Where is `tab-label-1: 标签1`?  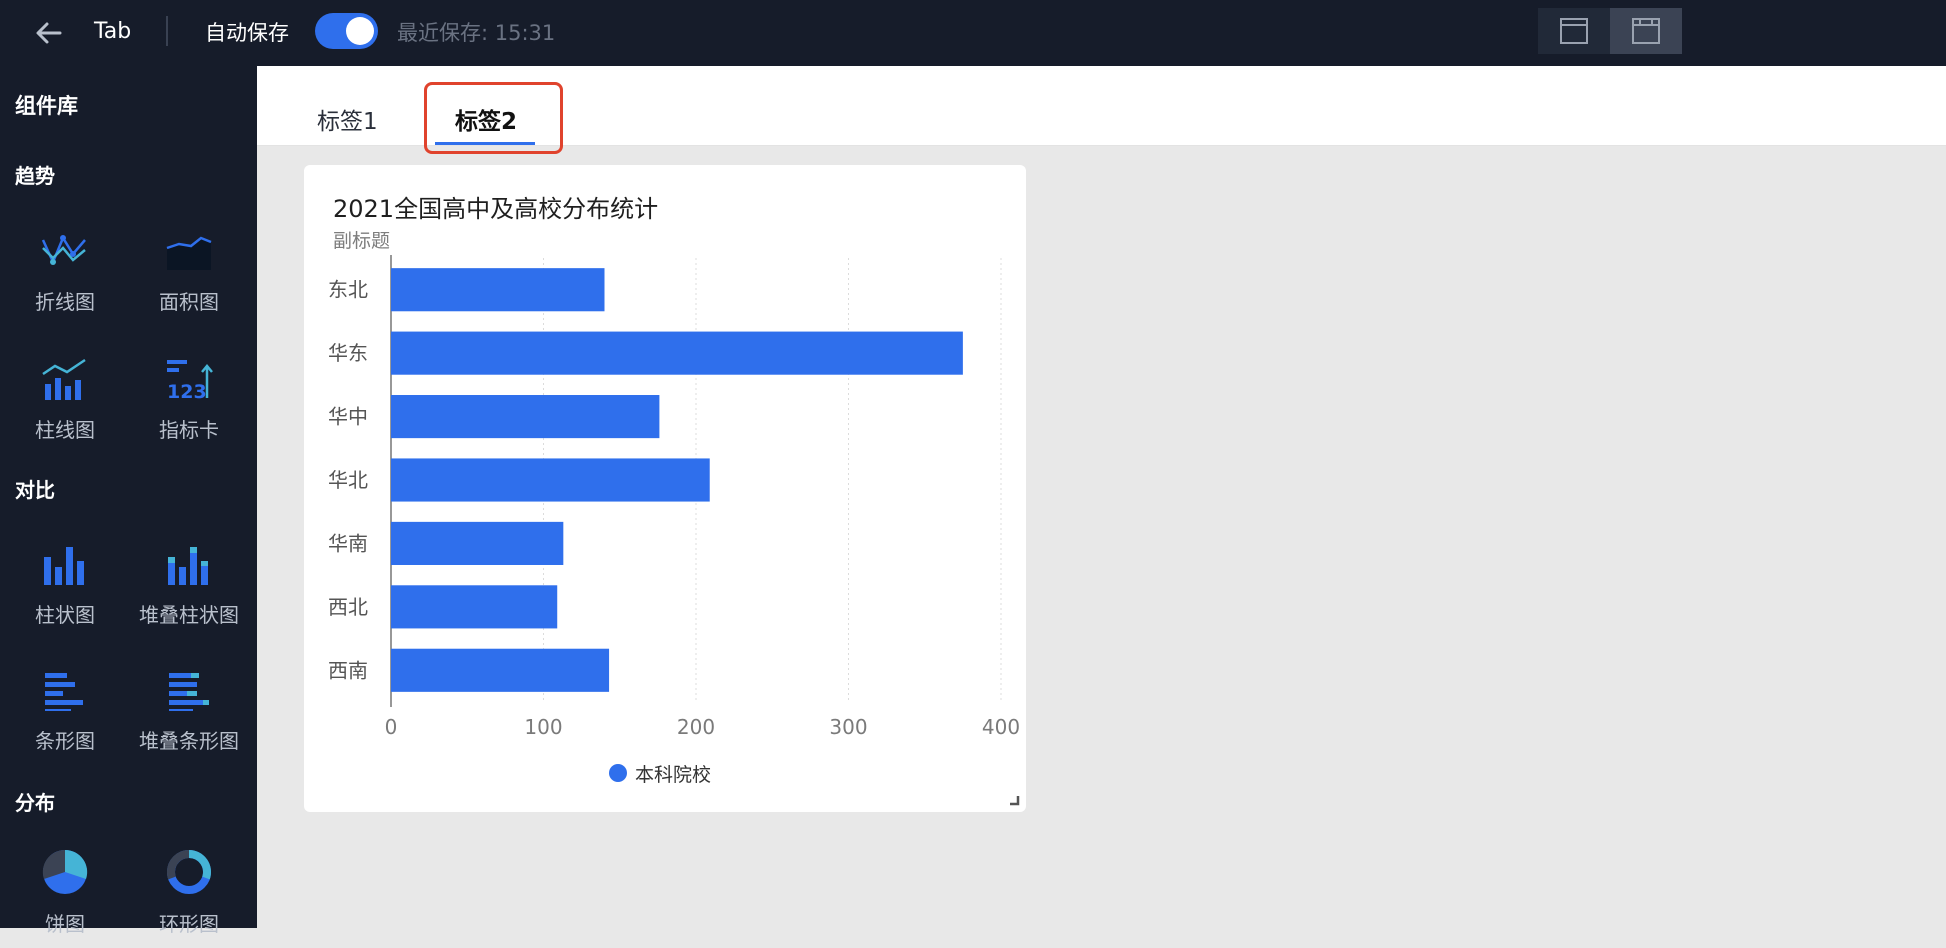
tab-label-1: 标签1 is located at coordinates (347, 119).